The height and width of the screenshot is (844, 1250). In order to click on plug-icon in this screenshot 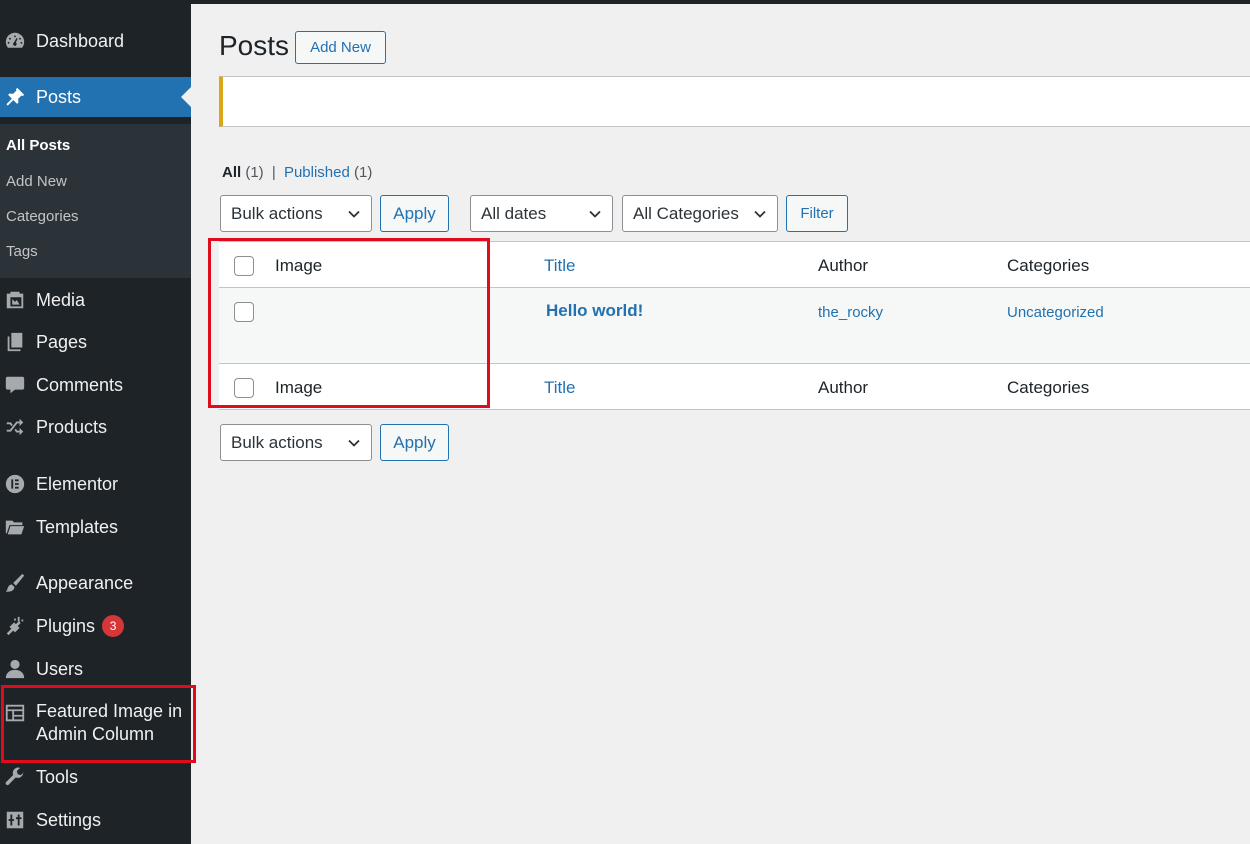, I will do `click(15, 626)`.